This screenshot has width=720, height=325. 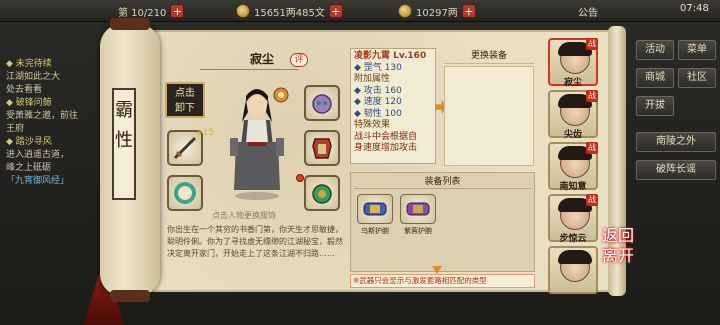 I want to click on stat-speed: ◆ 速度 120, so click(x=378, y=102).